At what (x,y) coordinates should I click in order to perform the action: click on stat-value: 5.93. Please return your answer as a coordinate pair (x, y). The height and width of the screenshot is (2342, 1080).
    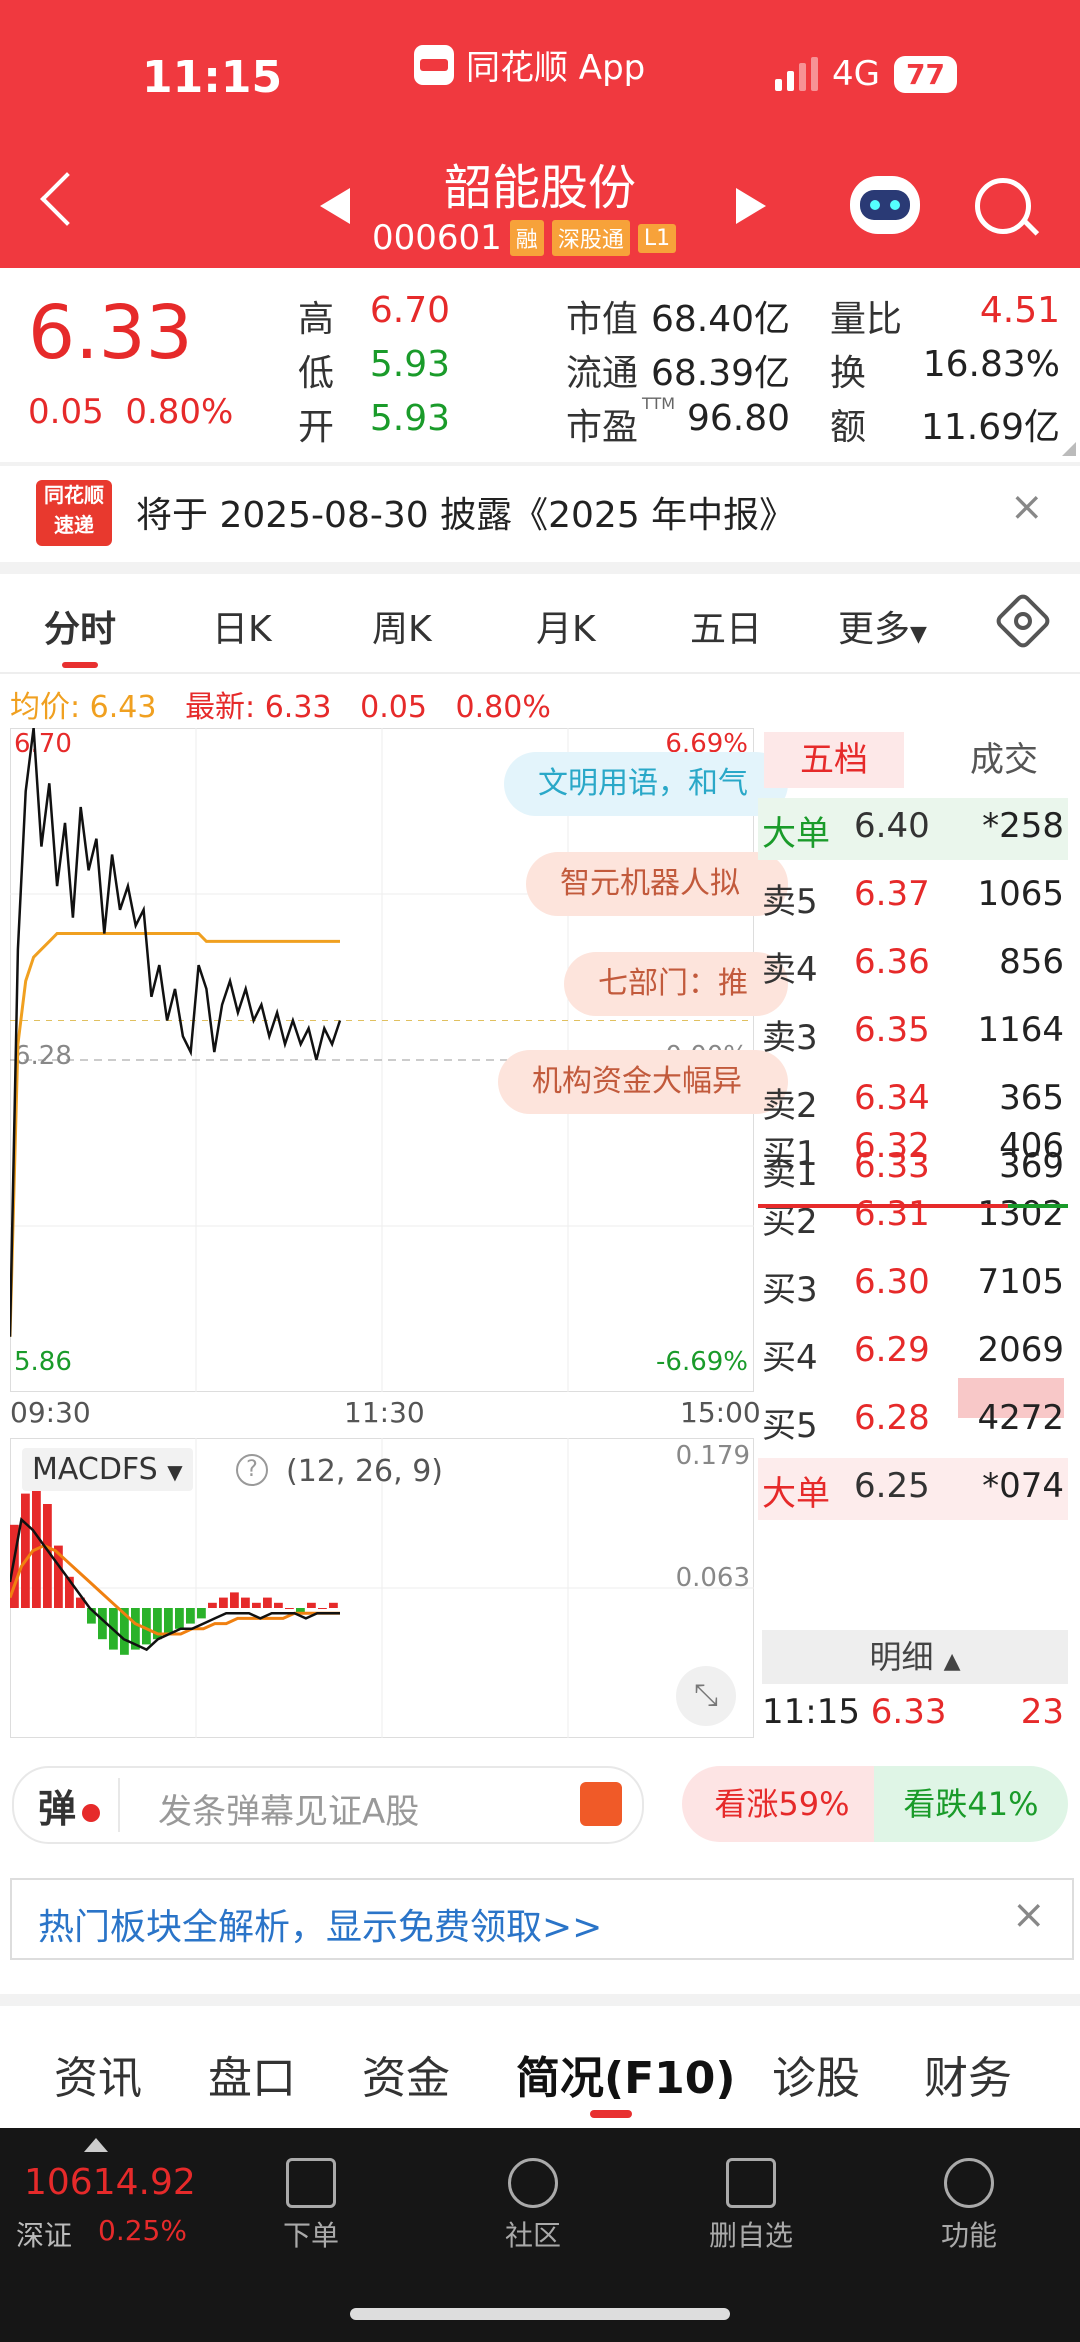
    Looking at the image, I should click on (409, 364).